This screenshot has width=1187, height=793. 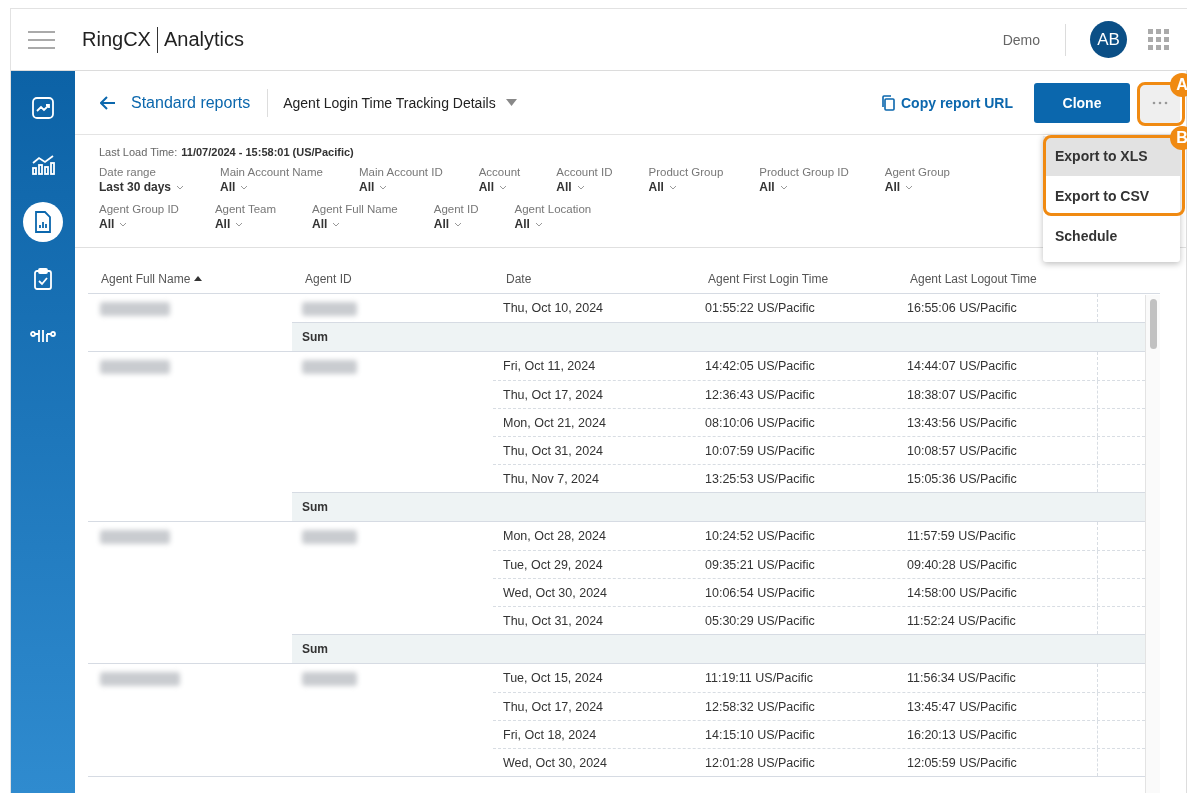 What do you see at coordinates (917, 172) in the screenshot?
I see `filter-label: Agent Group` at bounding box center [917, 172].